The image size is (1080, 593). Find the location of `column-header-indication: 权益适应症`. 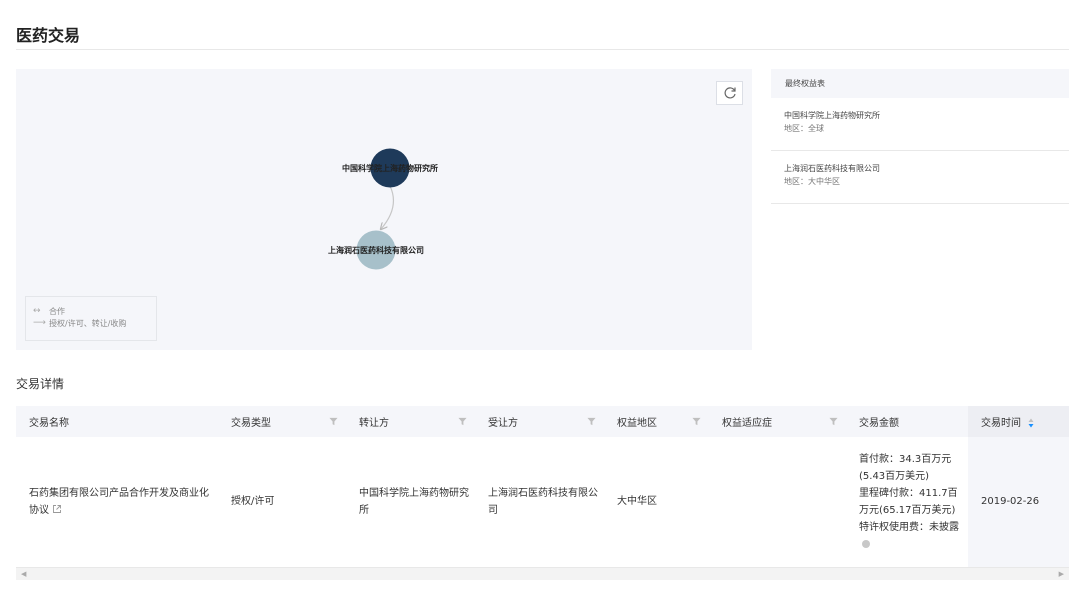

column-header-indication: 权益适应症 is located at coordinates (777, 421).